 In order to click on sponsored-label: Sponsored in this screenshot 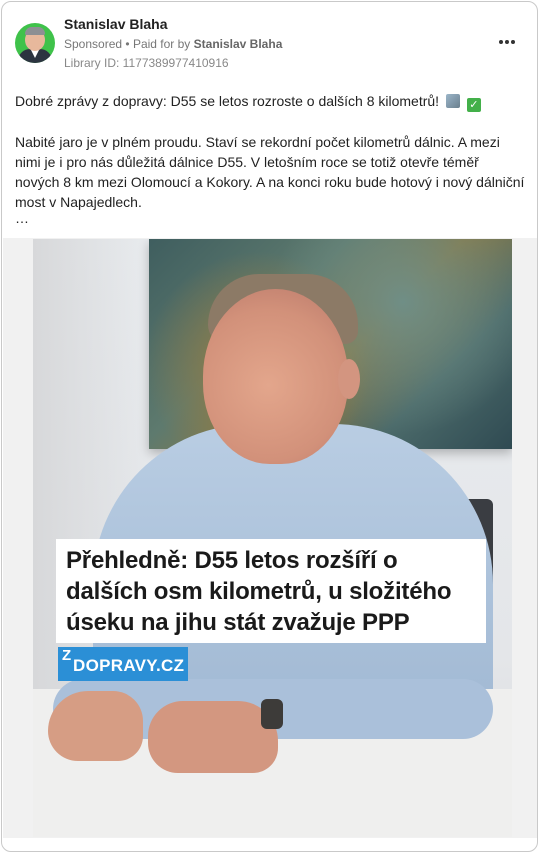, I will do `click(93, 44)`.